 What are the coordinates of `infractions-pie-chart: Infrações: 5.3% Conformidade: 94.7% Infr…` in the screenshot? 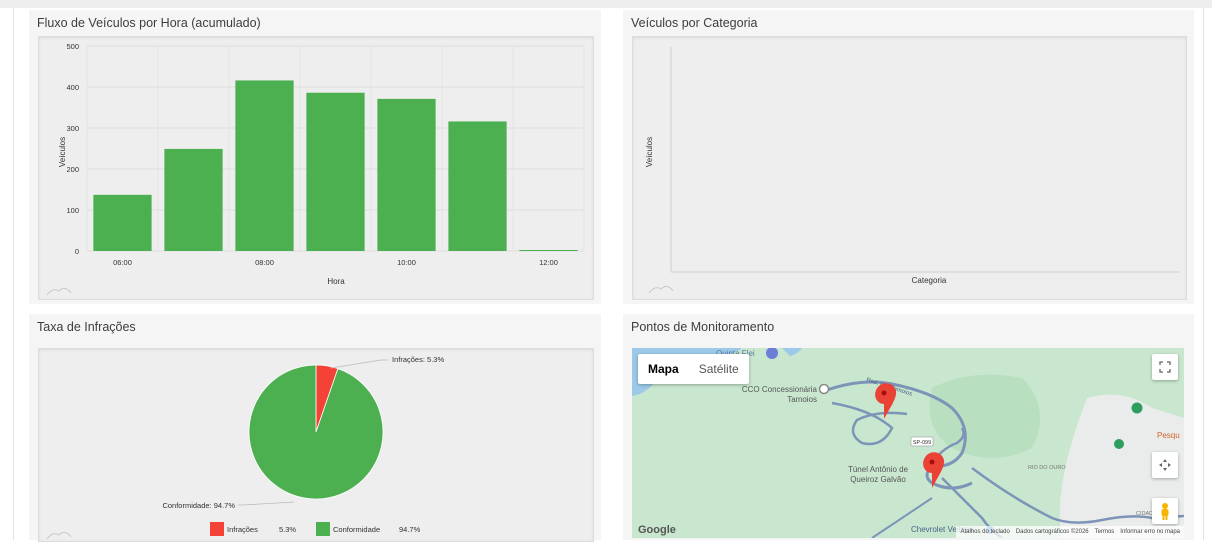 It's located at (245, 447).